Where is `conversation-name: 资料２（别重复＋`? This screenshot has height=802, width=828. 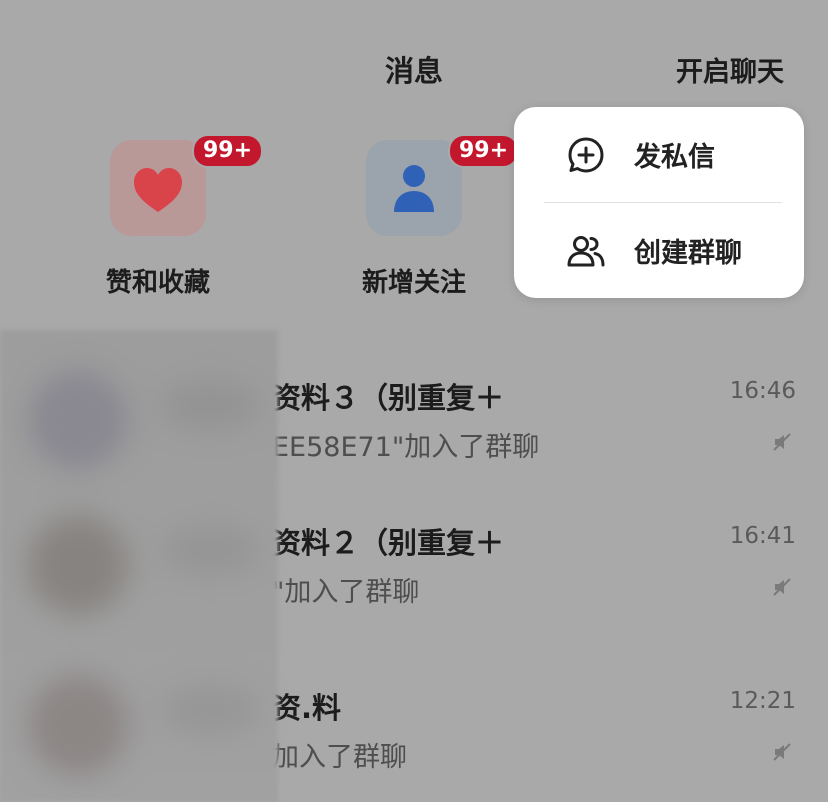 conversation-name: 资料２（别重复＋ is located at coordinates (388, 543).